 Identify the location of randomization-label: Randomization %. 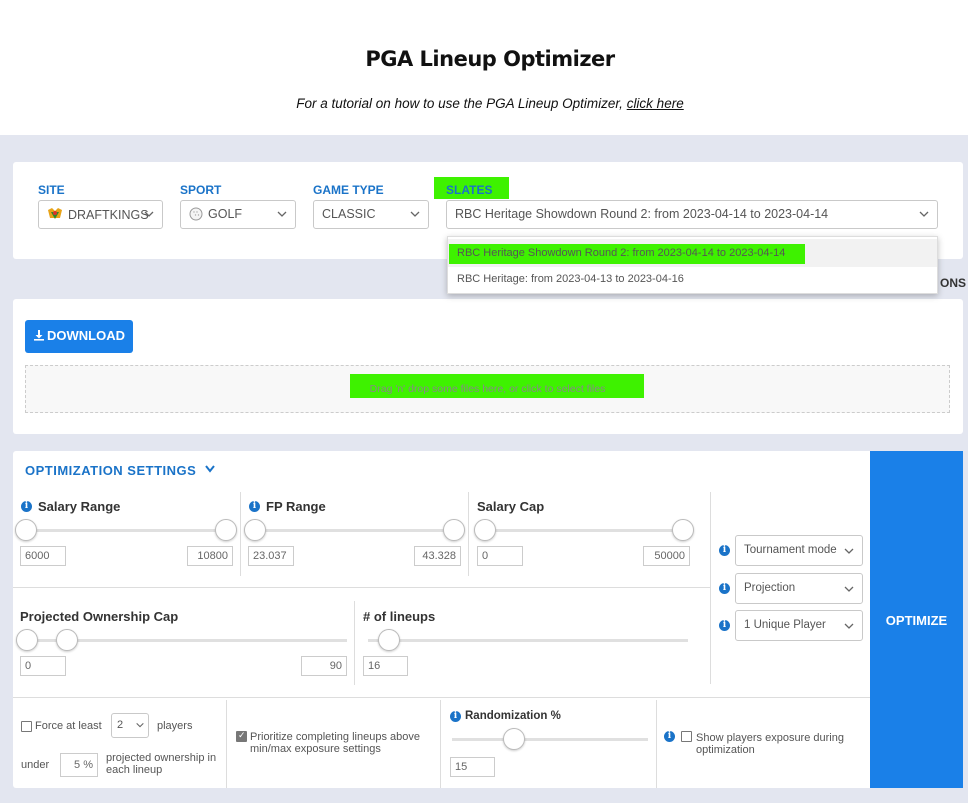
(513, 716).